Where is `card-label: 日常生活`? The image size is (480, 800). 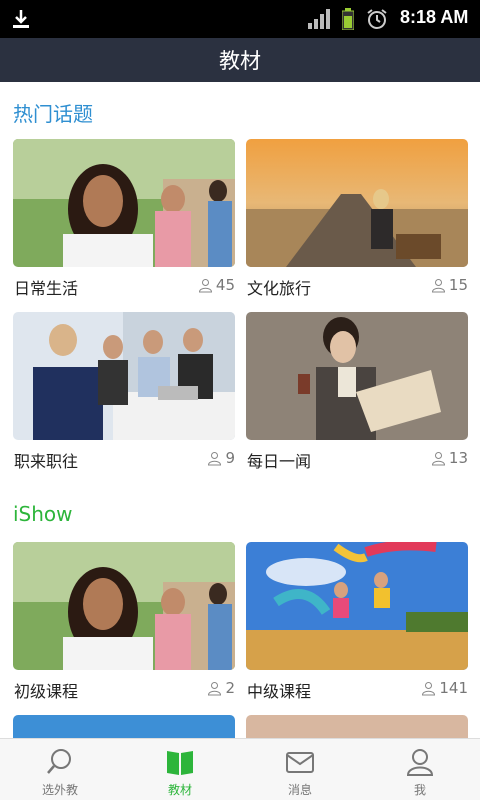 card-label: 日常生活 is located at coordinates (46, 288).